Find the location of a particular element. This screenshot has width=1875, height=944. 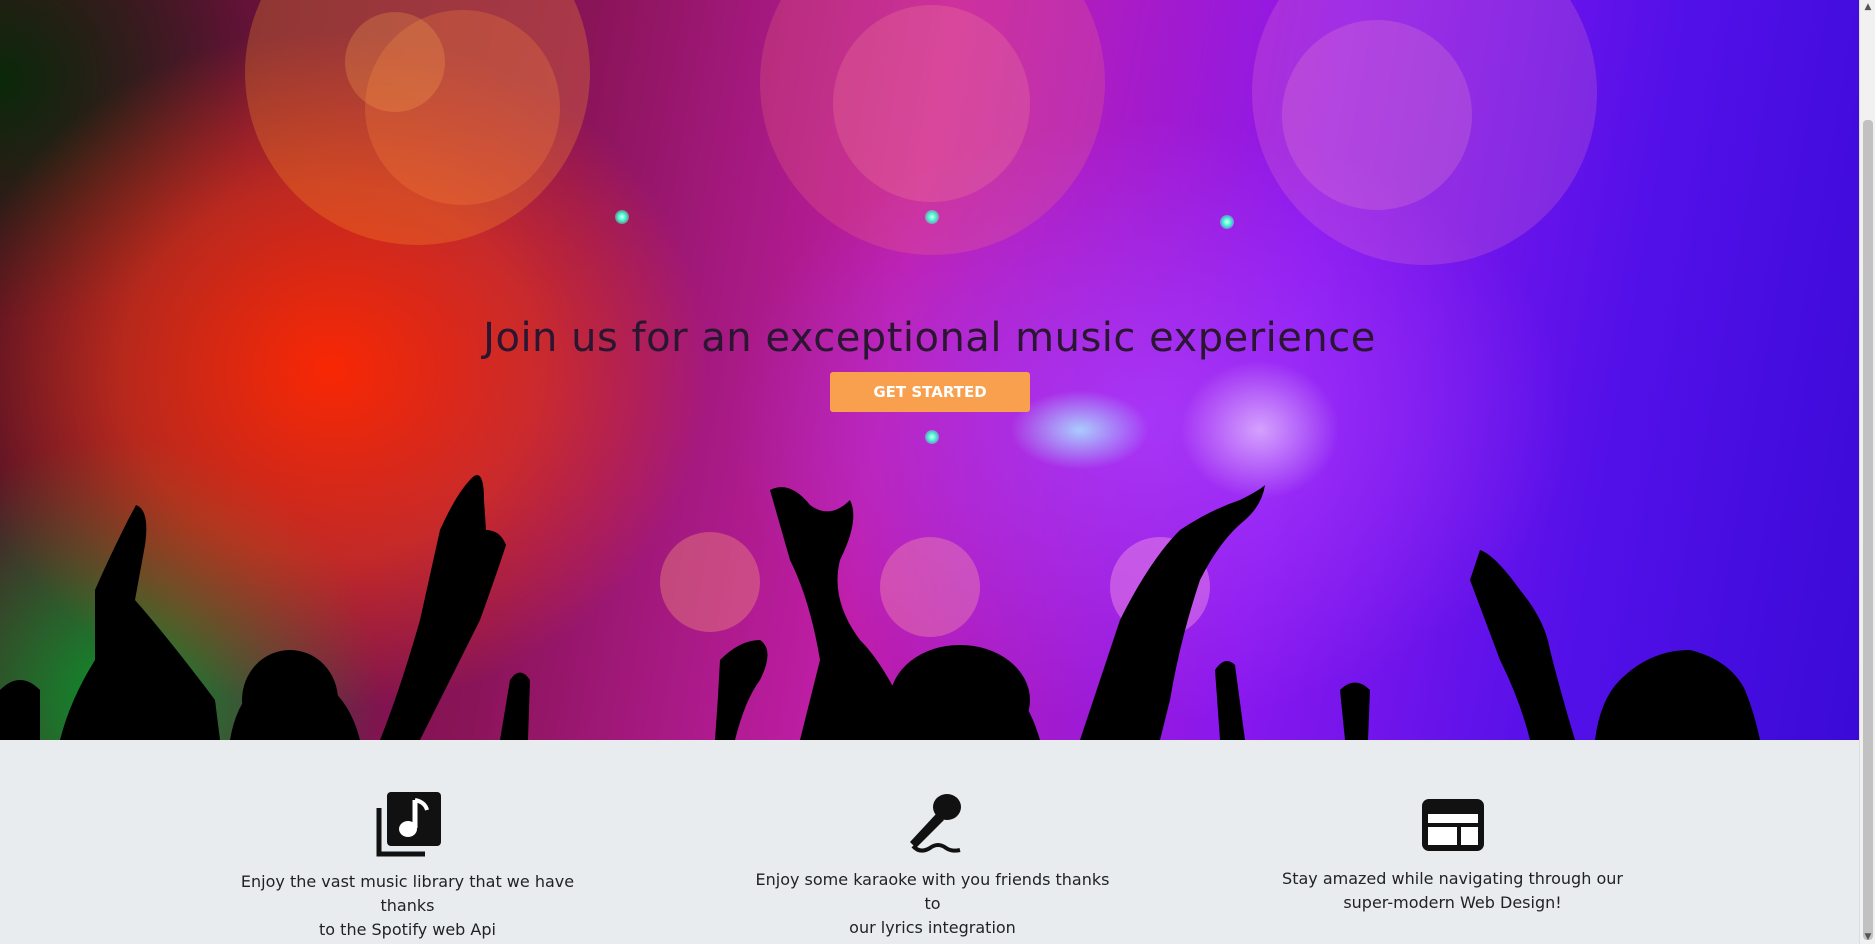

microphone-icon is located at coordinates (932, 823).